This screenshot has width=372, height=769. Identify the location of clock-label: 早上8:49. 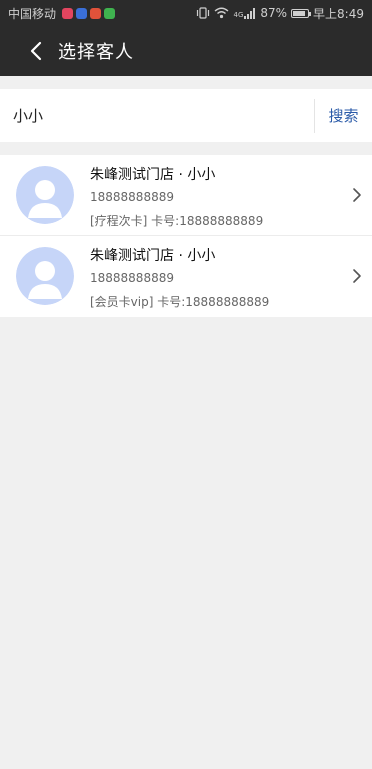
(338, 13).